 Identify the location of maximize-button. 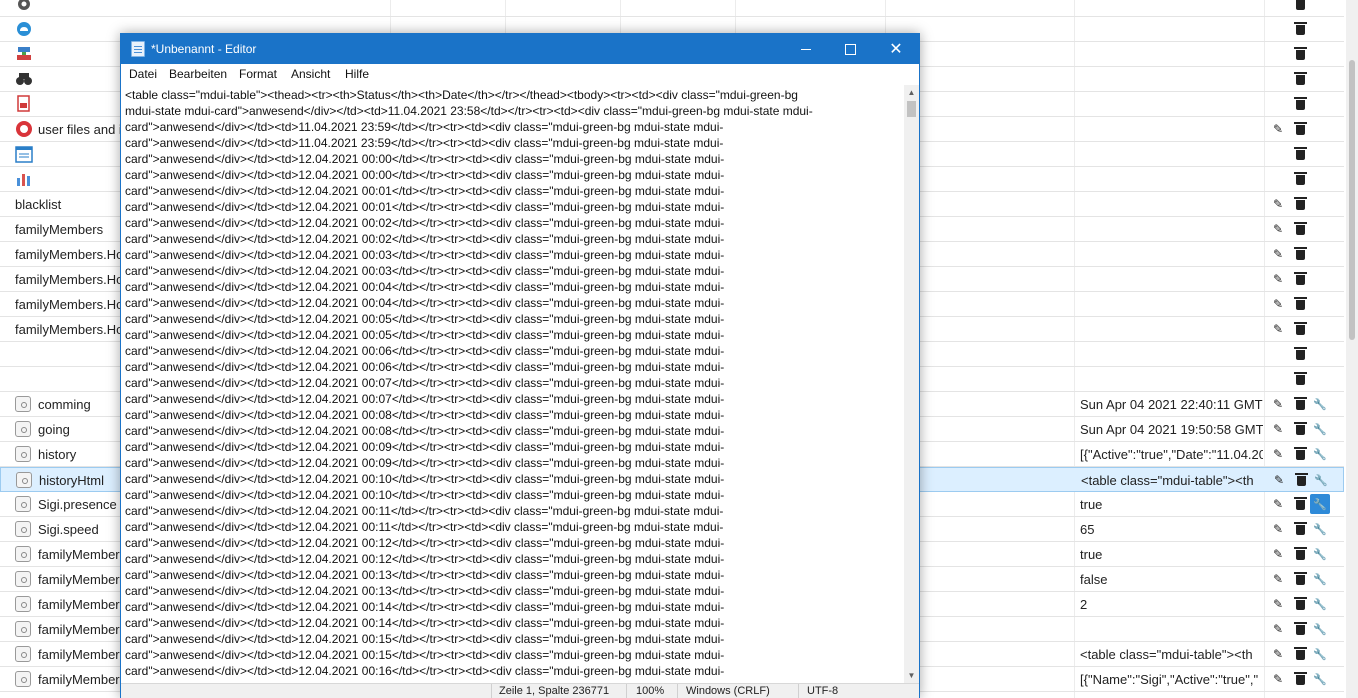
(850, 49).